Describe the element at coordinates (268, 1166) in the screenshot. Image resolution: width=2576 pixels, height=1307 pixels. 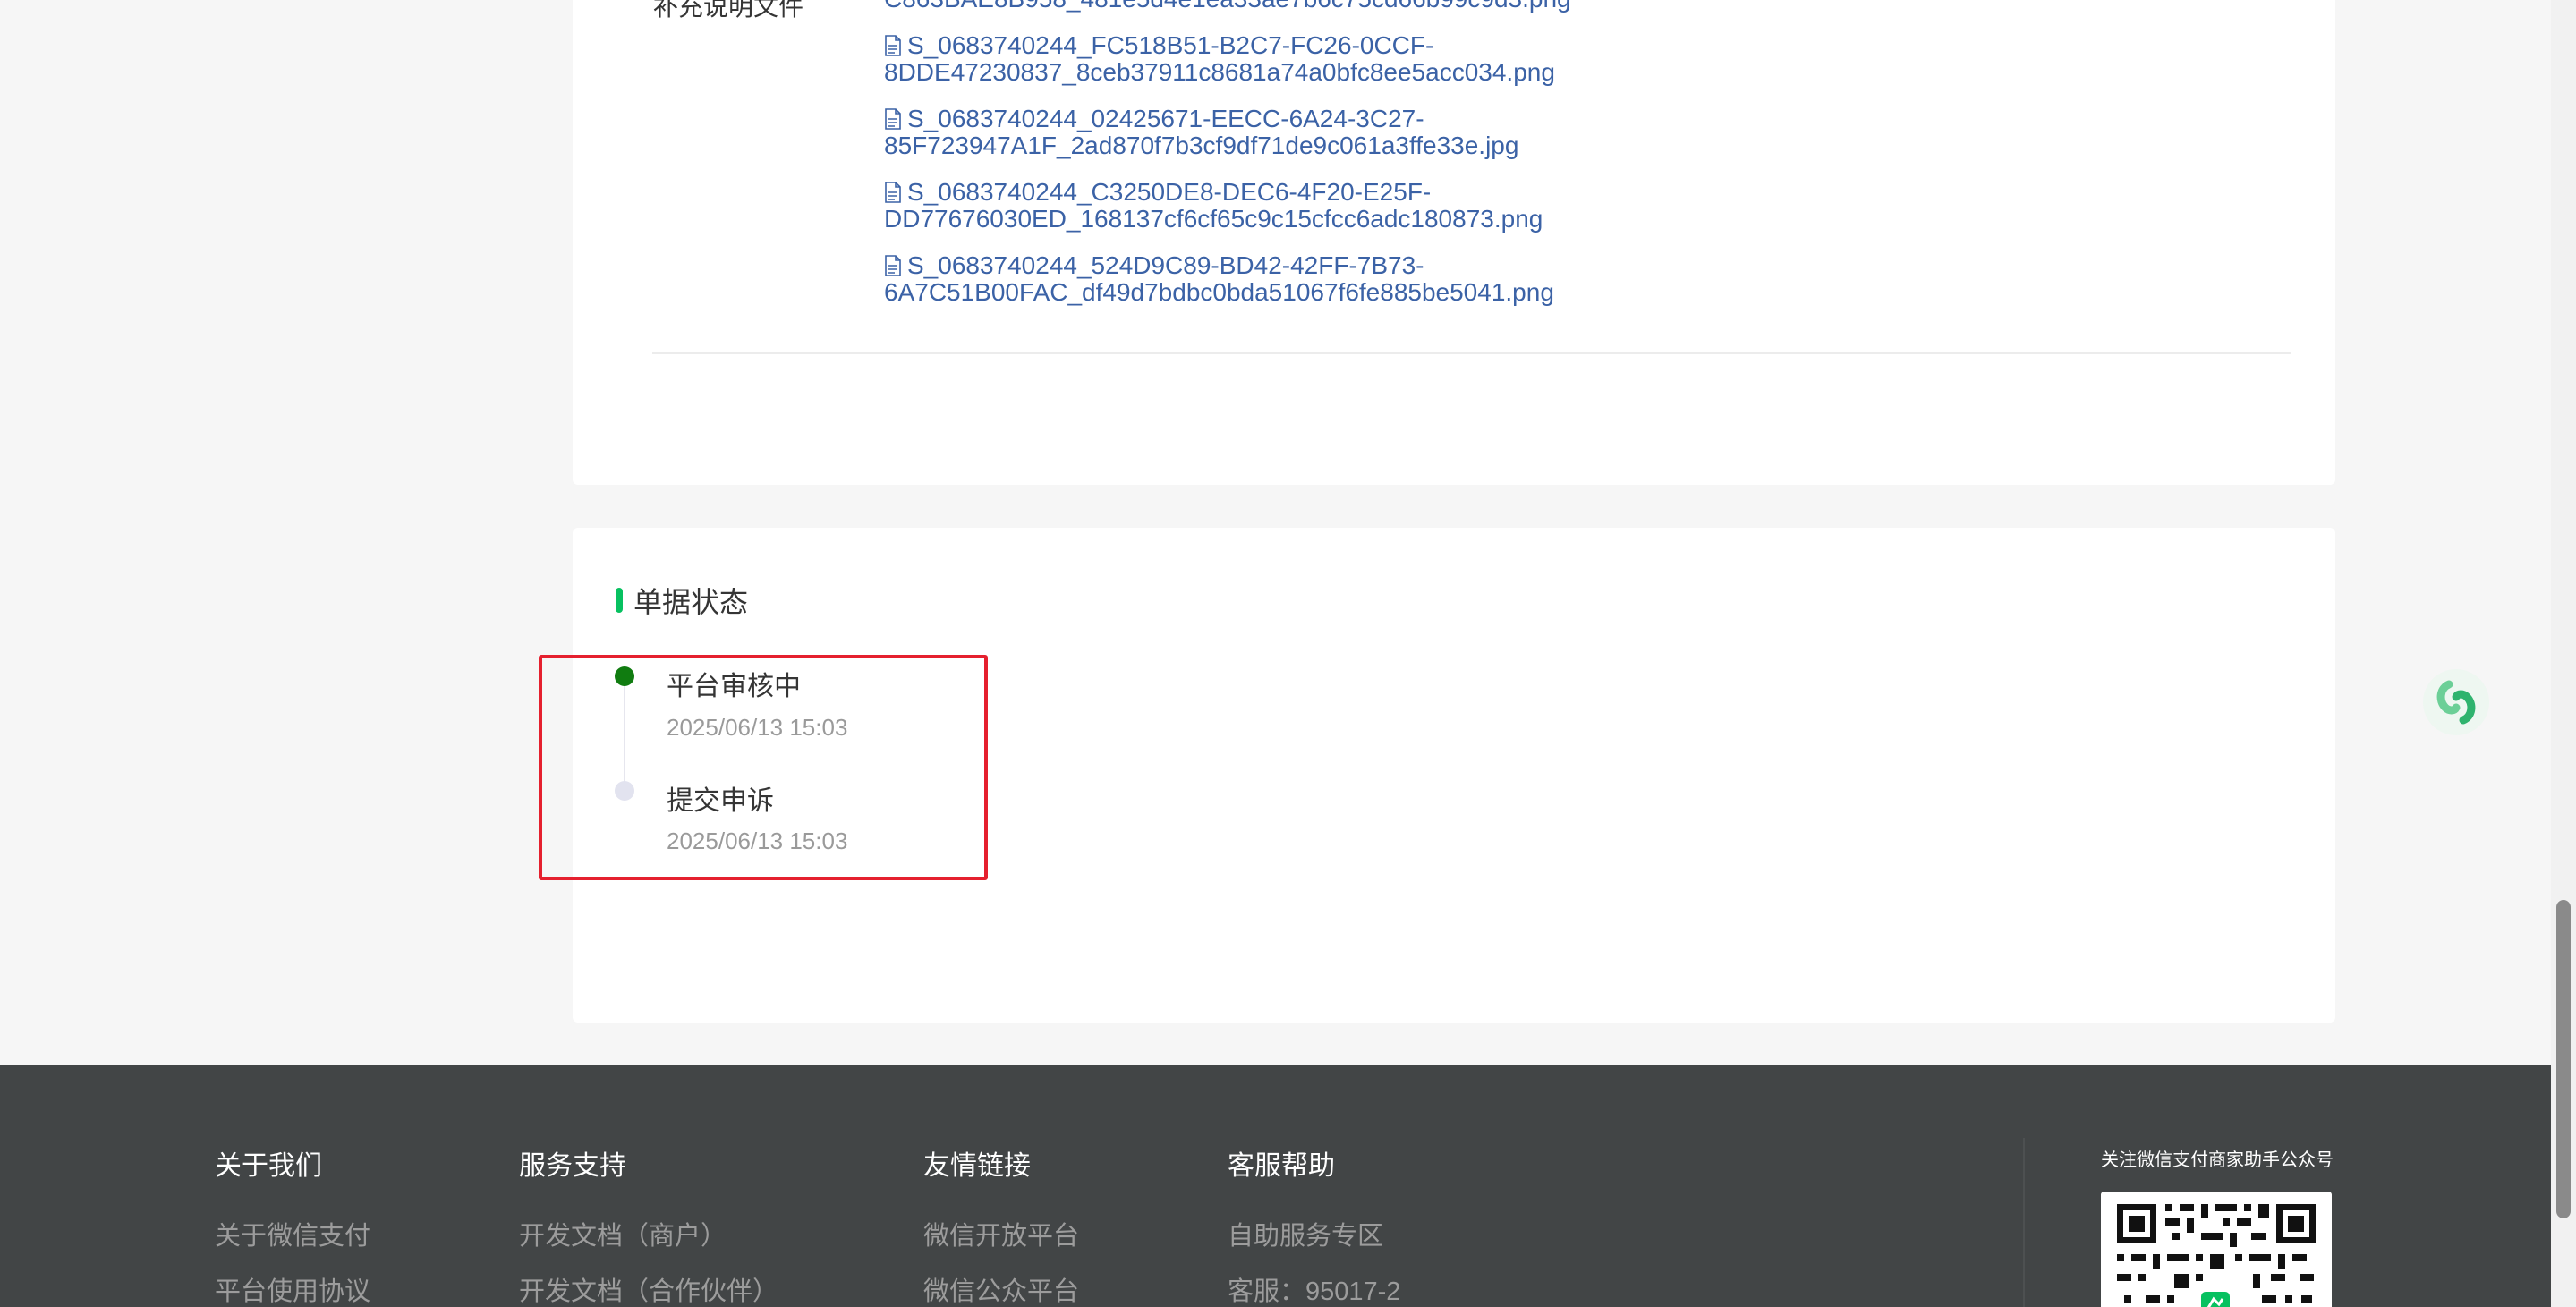
I see `footer-column-heading: 关于我们` at that location.